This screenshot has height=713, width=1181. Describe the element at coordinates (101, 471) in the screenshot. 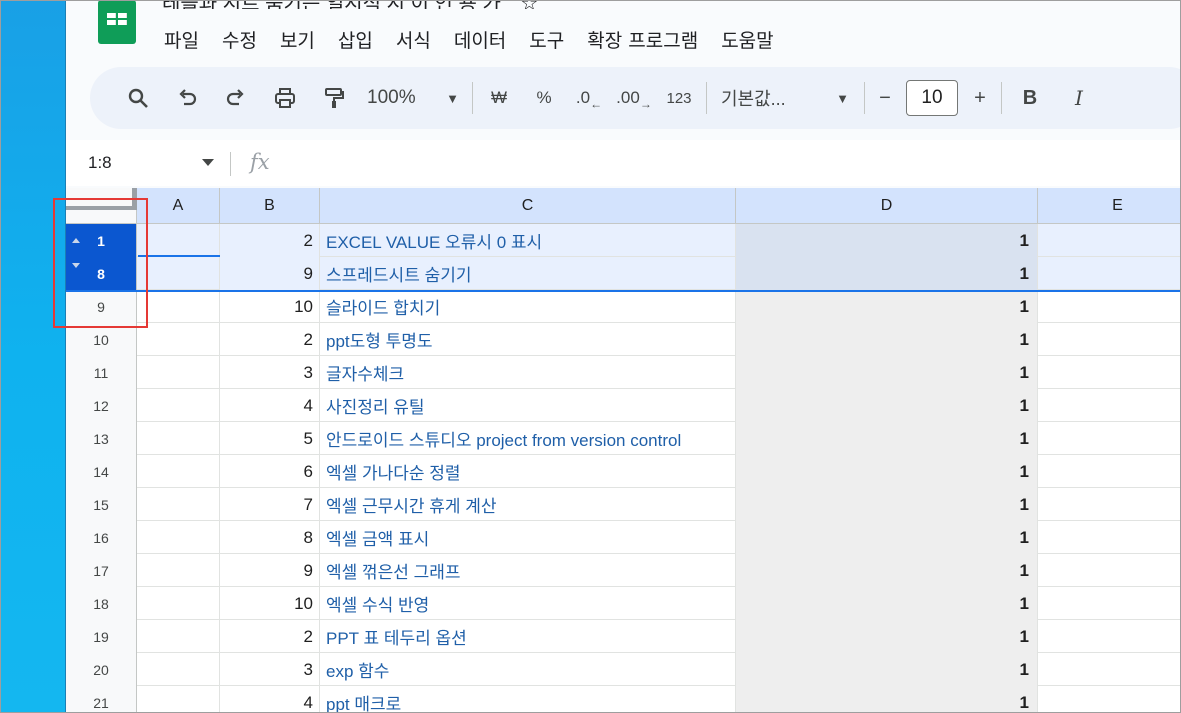

I see `row-header: 14` at that location.